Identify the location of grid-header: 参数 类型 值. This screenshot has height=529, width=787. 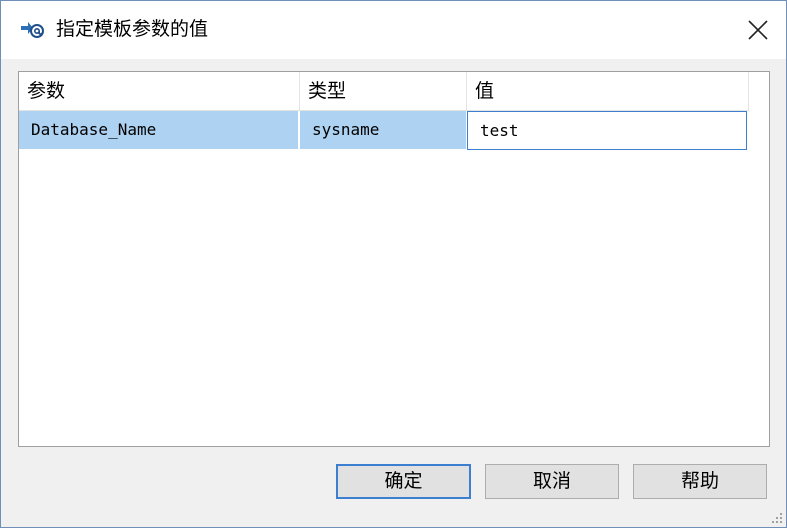
(384, 91).